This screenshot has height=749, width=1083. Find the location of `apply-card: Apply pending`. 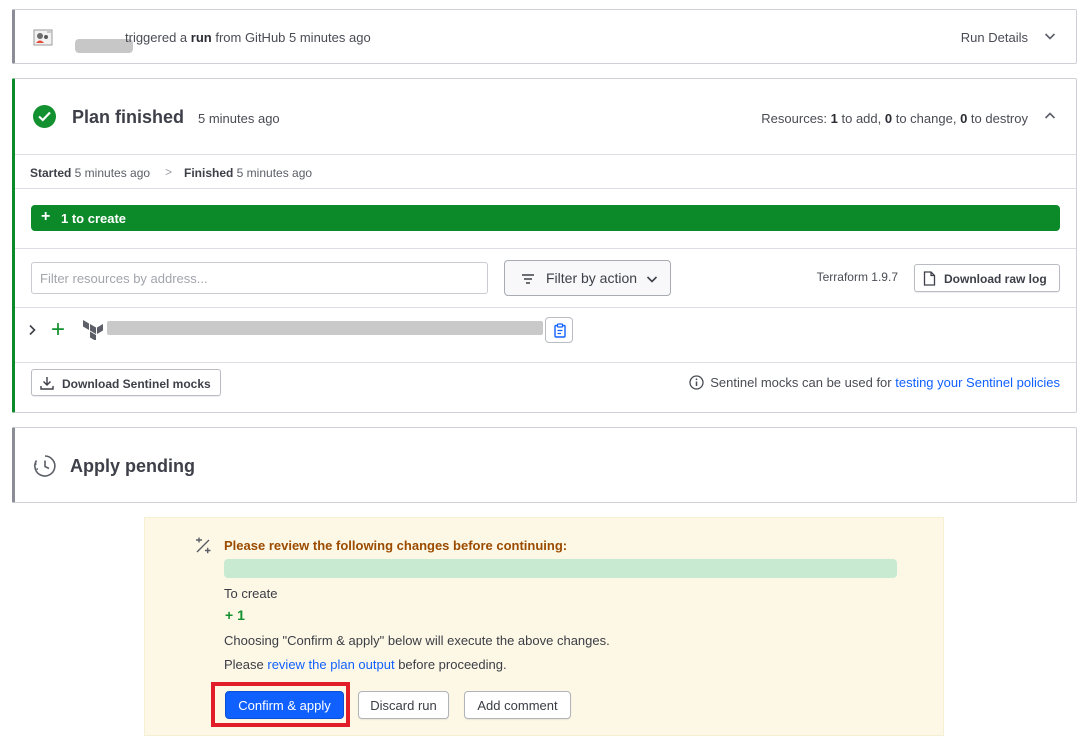

apply-card: Apply pending is located at coordinates (544, 465).